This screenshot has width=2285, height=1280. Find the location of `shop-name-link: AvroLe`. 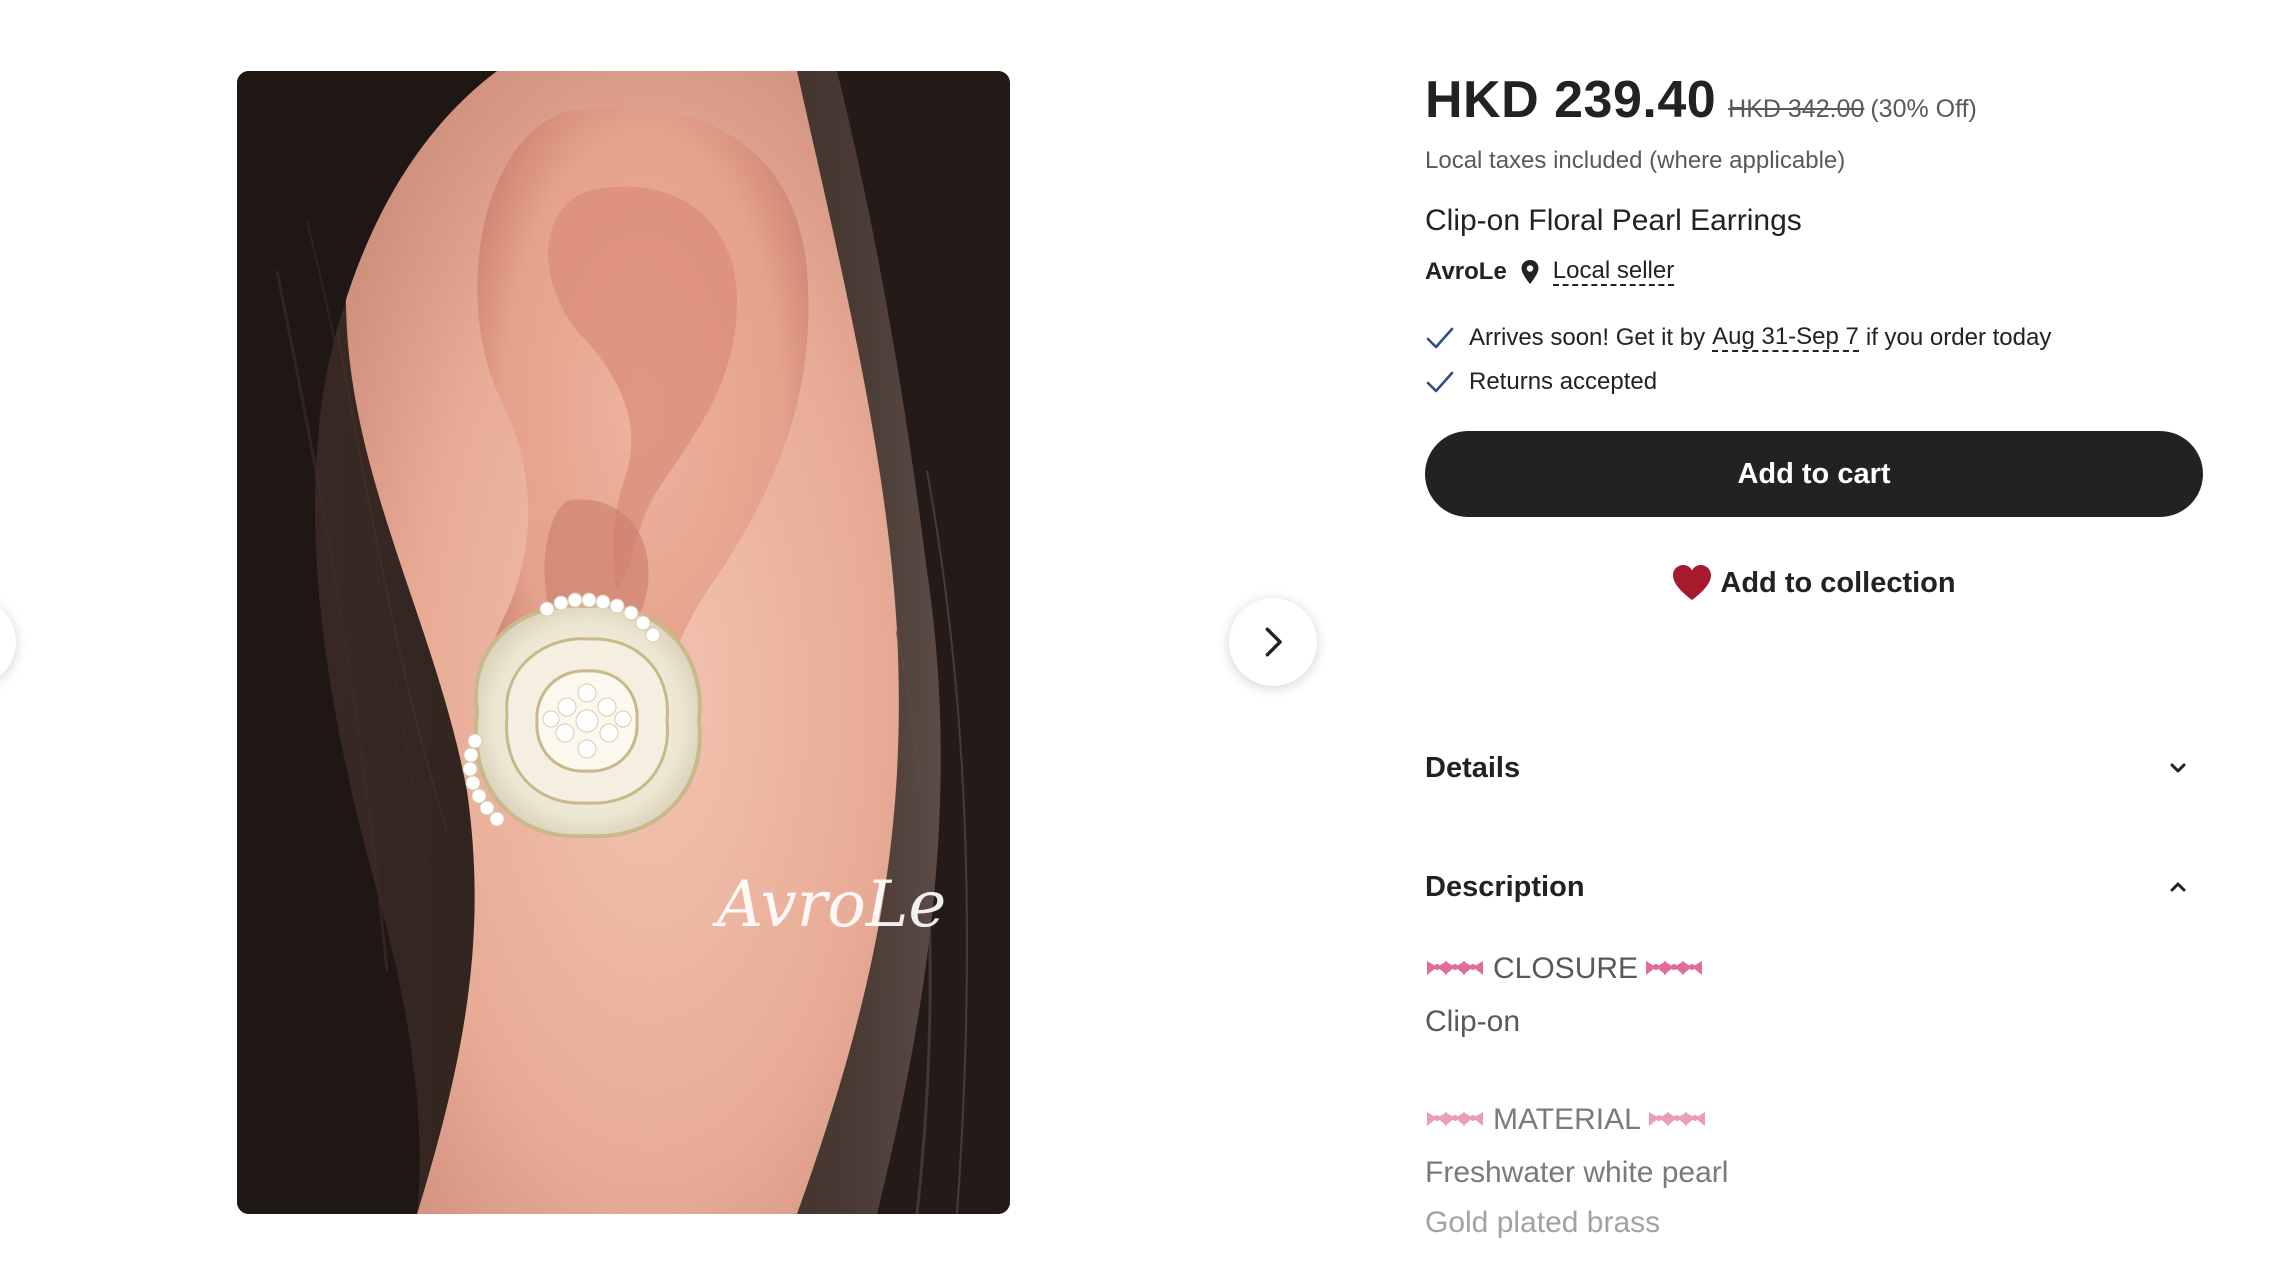

shop-name-link: AvroLe is located at coordinates (1466, 272).